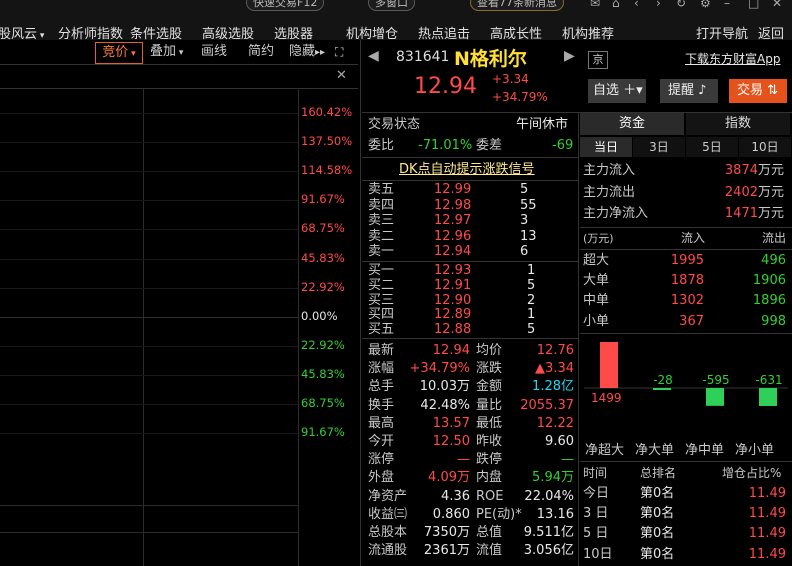 The width and height of the screenshot is (792, 566). What do you see at coordinates (605, 450) in the screenshot?
I see `bar-label: 净超大` at bounding box center [605, 450].